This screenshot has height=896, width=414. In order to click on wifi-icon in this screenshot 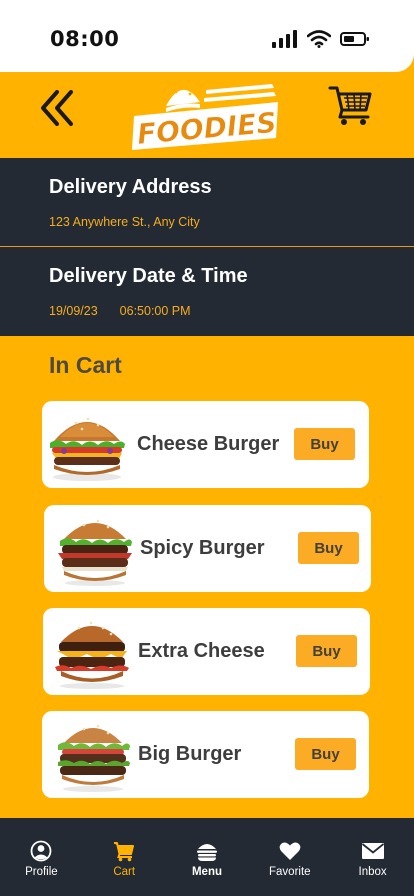, I will do `click(319, 39)`.